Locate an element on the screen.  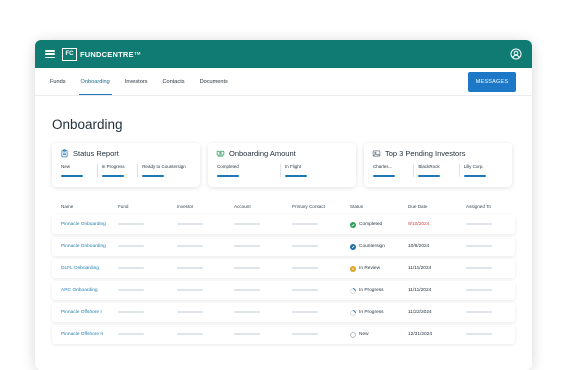
card-title: Onboarding Amount is located at coordinates (262, 153).